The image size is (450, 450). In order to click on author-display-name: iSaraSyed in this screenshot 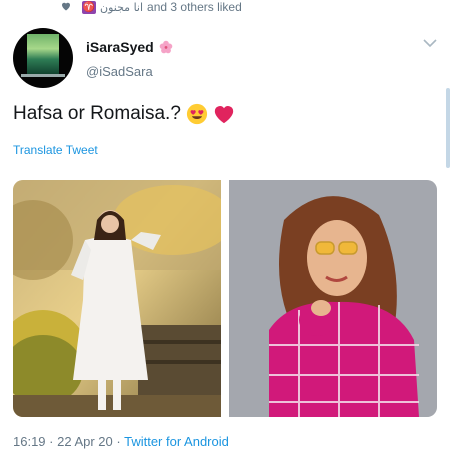, I will do `click(129, 47)`.